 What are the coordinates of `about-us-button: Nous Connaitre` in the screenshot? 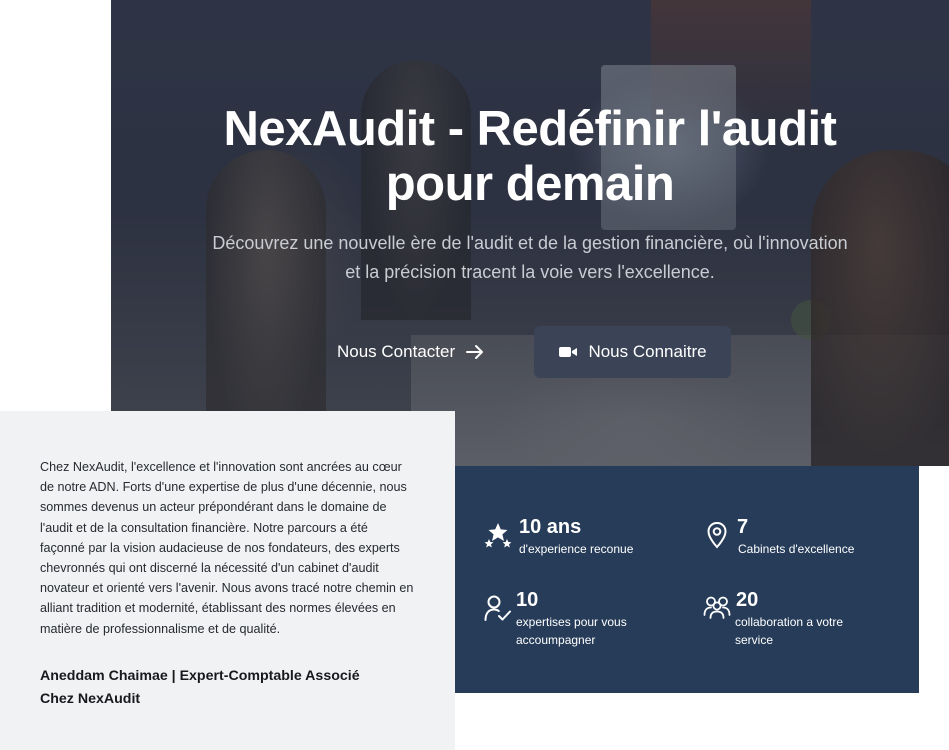 It's located at (632, 352).